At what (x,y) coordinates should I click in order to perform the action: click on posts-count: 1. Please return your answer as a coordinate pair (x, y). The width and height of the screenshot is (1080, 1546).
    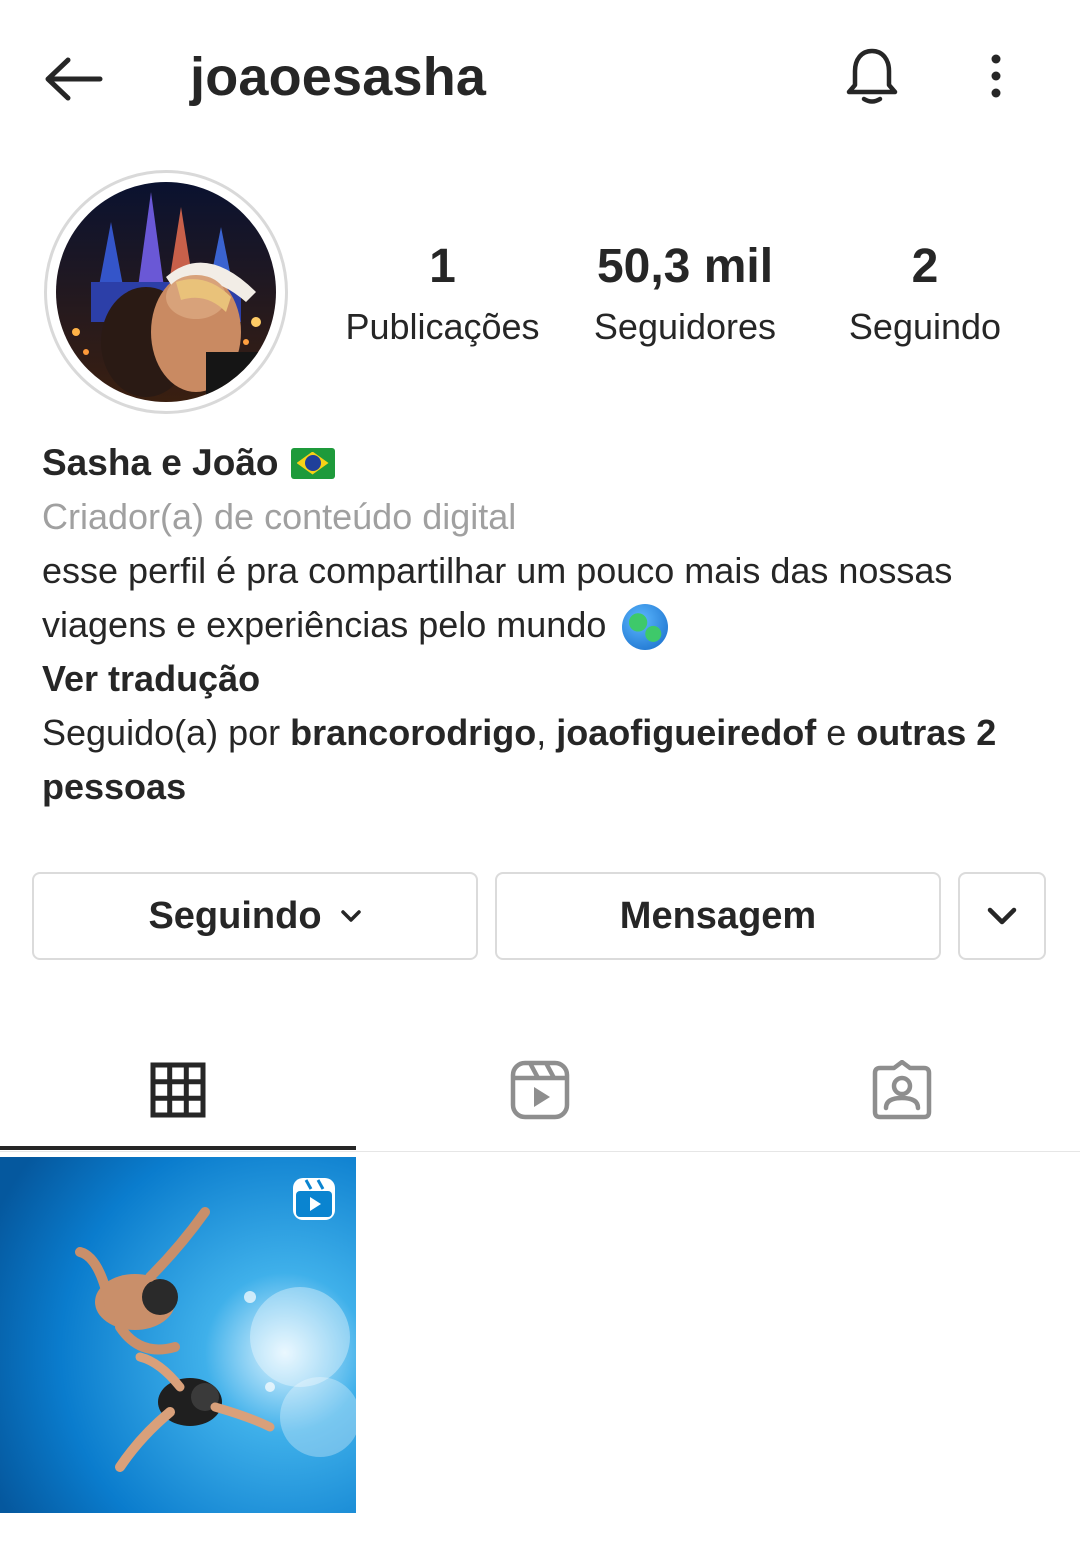
    Looking at the image, I should click on (442, 266).